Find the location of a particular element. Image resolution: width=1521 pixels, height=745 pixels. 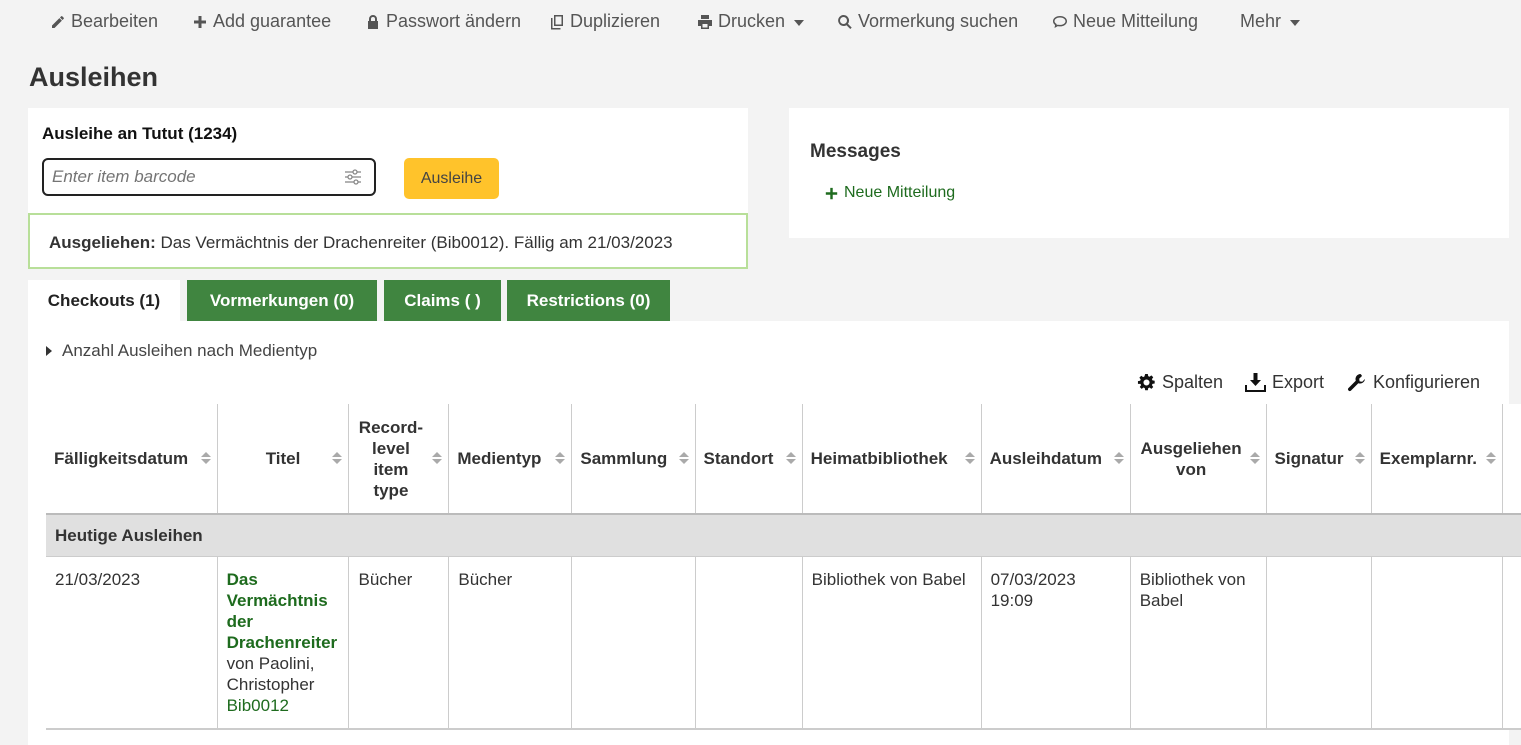

author-text: von Paolini, Christopher is located at coordinates (270, 674).